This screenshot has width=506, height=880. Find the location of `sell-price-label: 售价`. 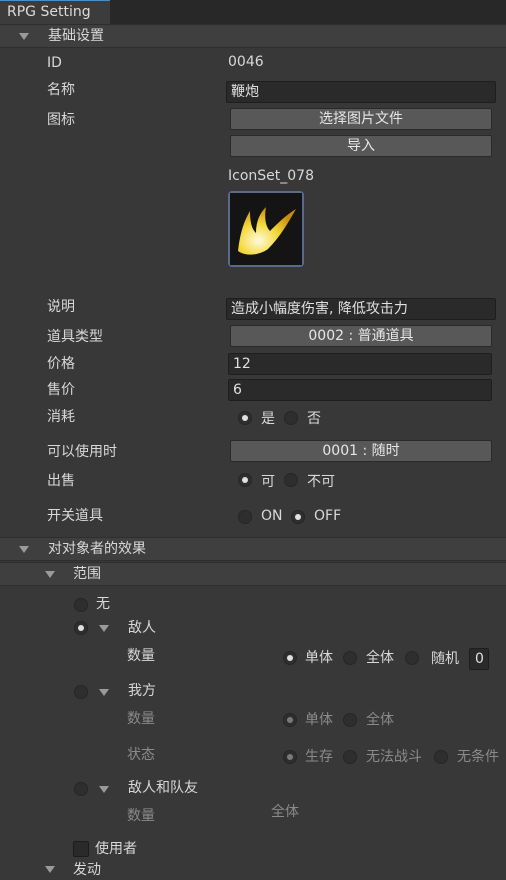

sell-price-label: 售价 is located at coordinates (61, 390).